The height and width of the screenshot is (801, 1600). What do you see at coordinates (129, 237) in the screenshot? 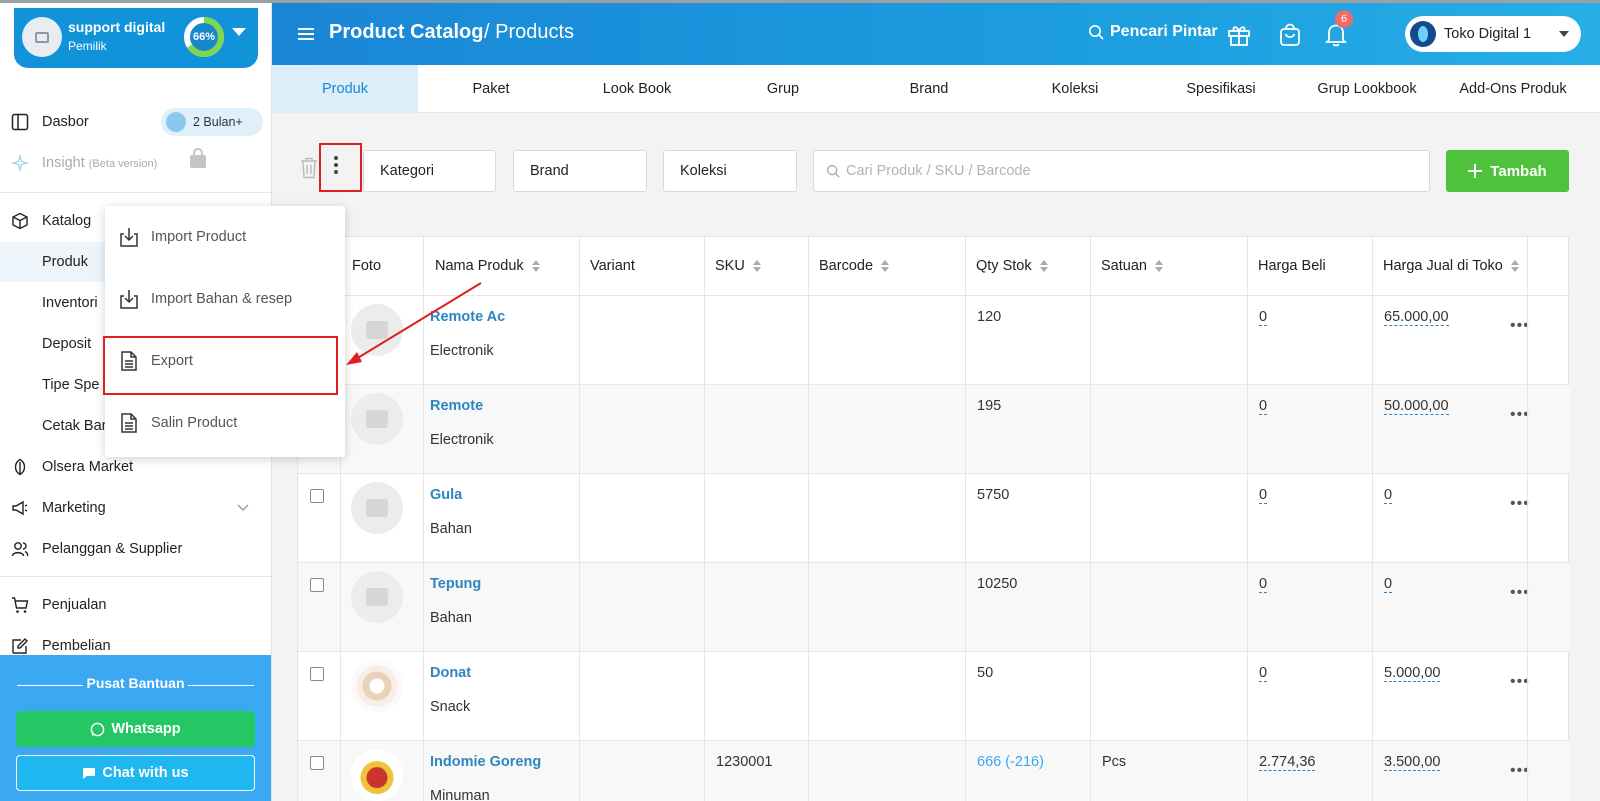
I see `import-icon` at bounding box center [129, 237].